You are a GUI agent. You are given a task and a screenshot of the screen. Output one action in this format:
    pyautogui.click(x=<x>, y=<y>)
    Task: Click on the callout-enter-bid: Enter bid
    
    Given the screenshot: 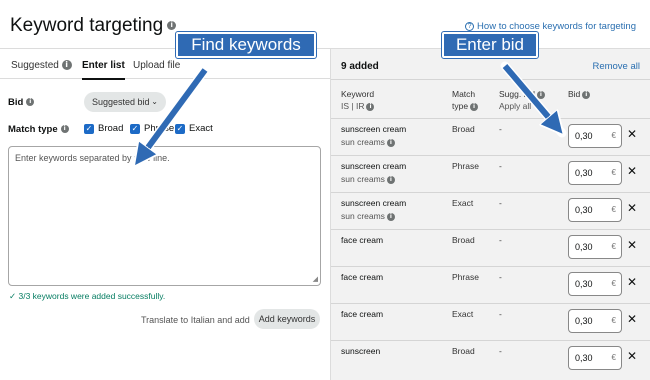 What is the action you would take?
    pyautogui.click(x=490, y=45)
    